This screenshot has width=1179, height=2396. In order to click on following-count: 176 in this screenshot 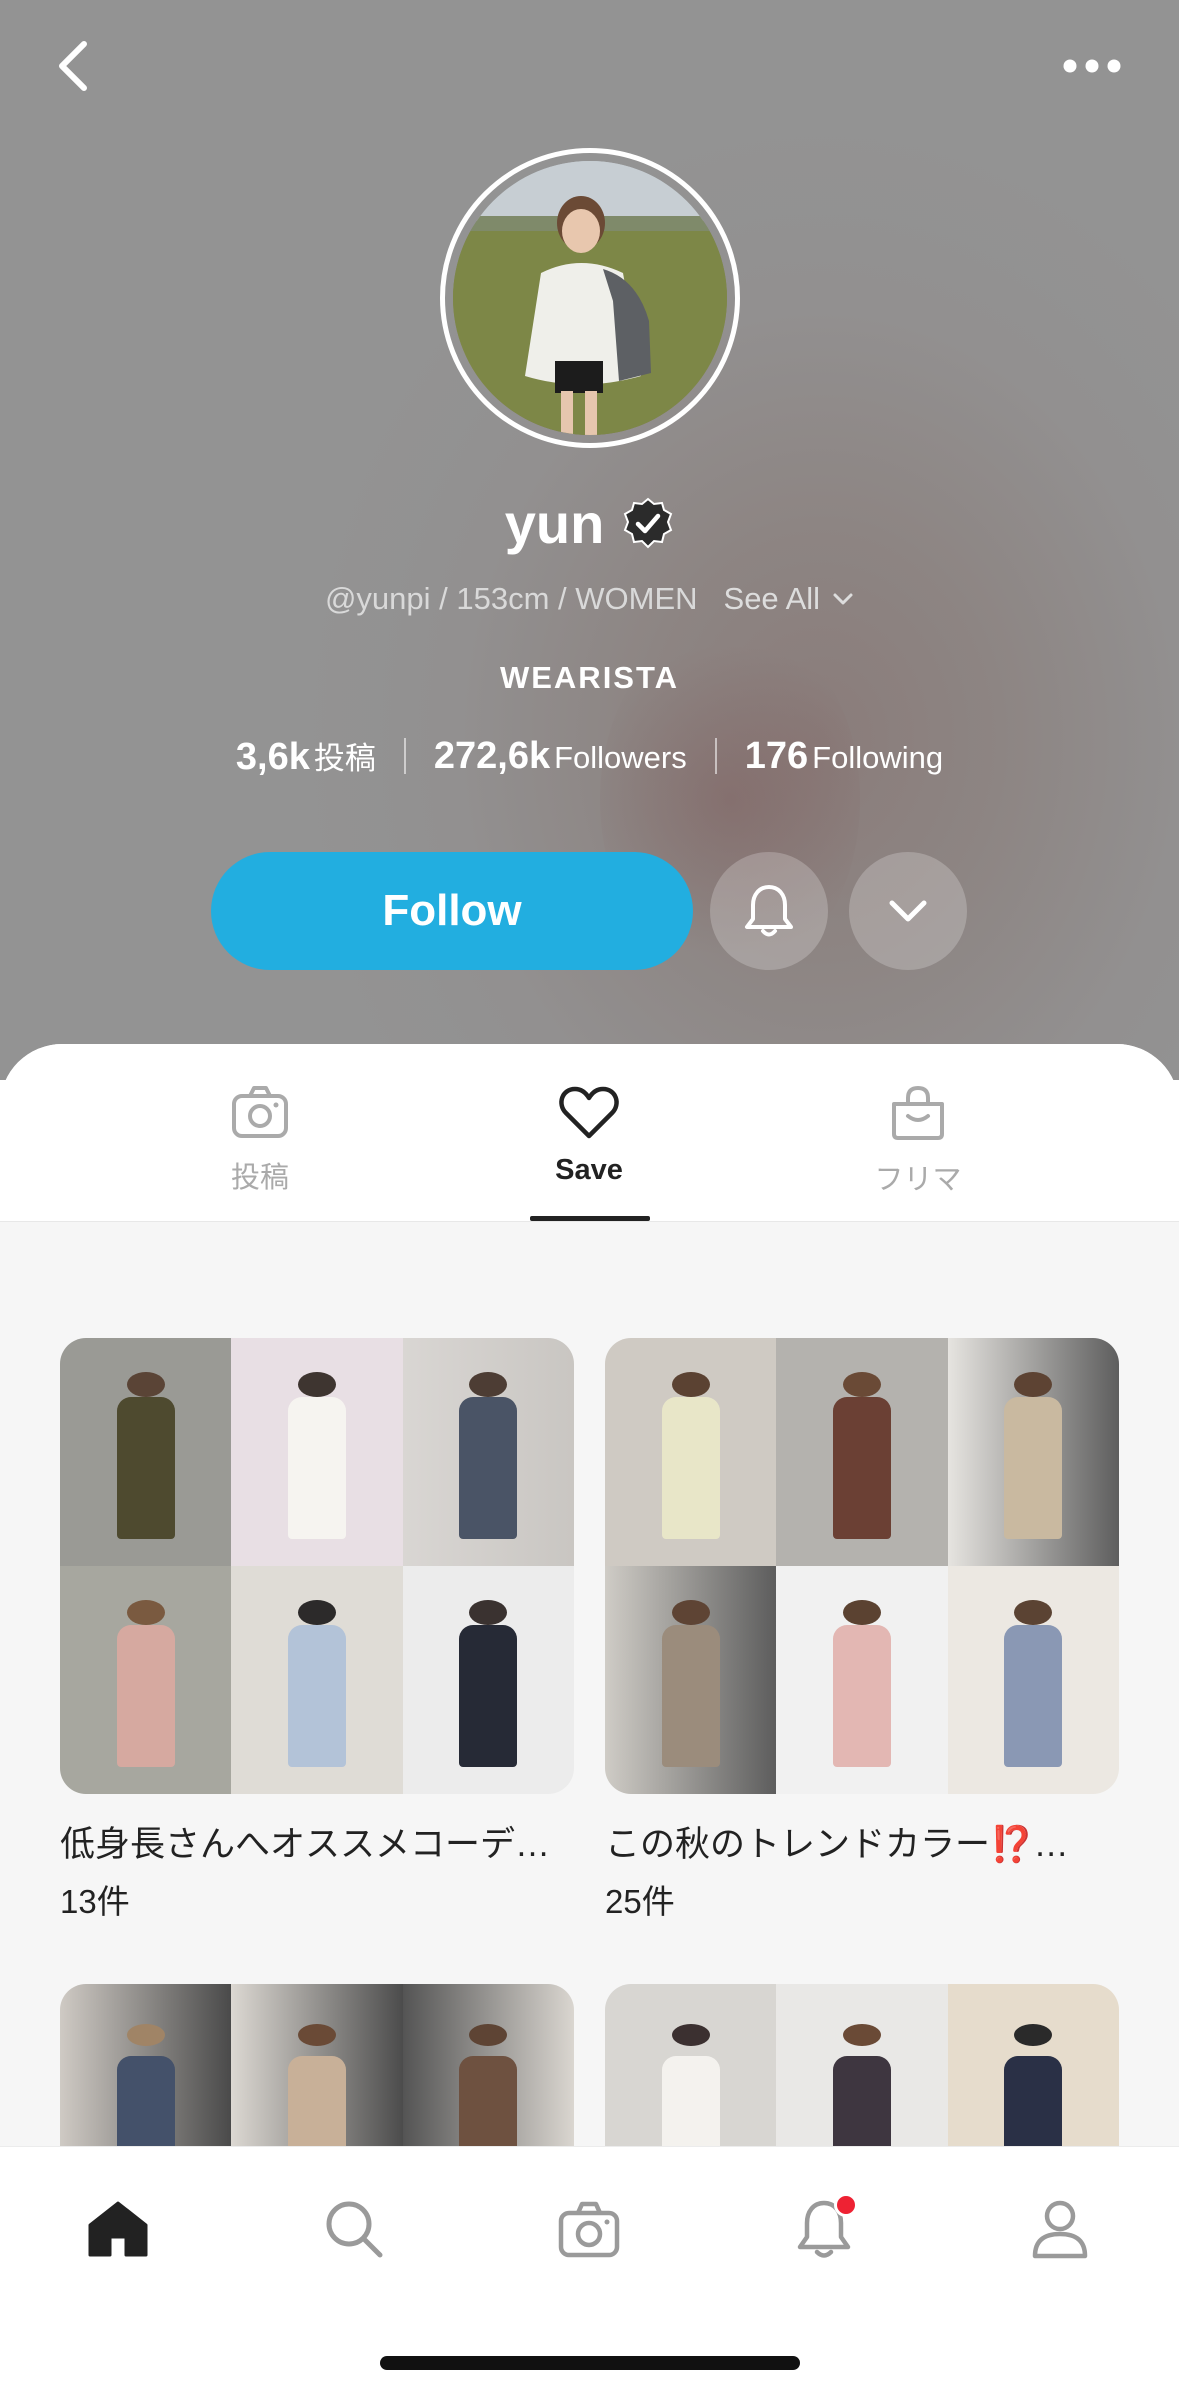, I will do `click(776, 755)`.